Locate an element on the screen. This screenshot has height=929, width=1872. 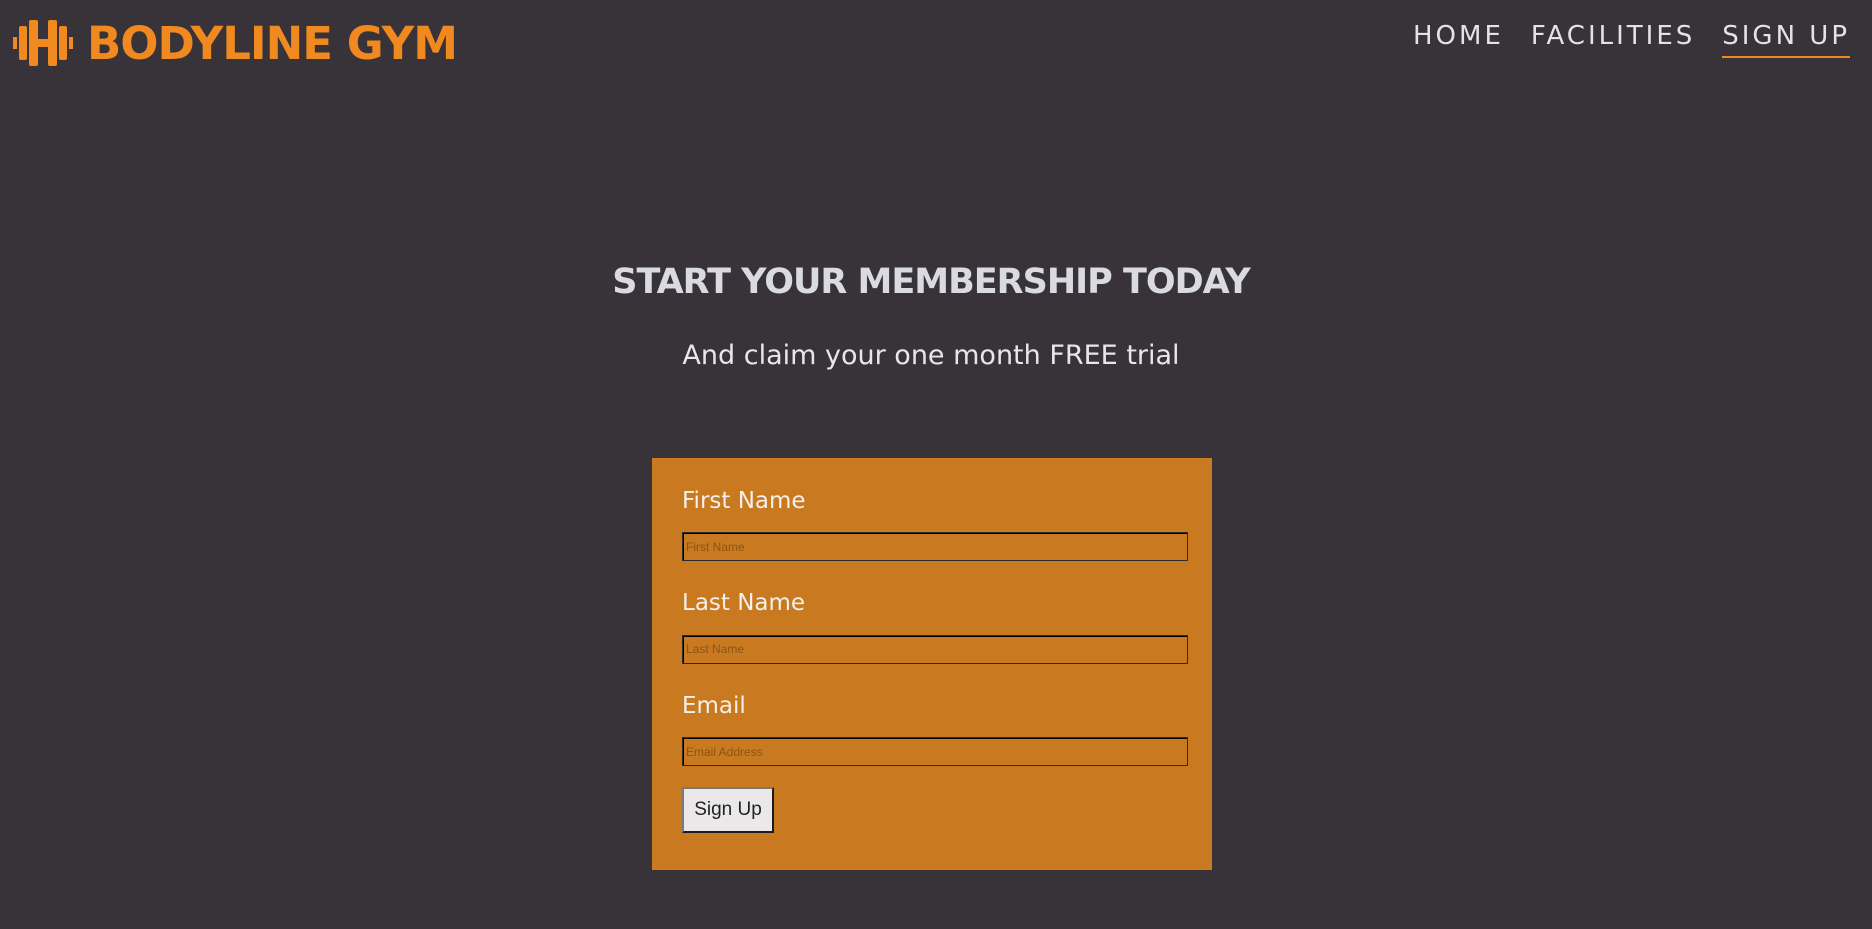
last-name-label: Last Name is located at coordinates (744, 603).